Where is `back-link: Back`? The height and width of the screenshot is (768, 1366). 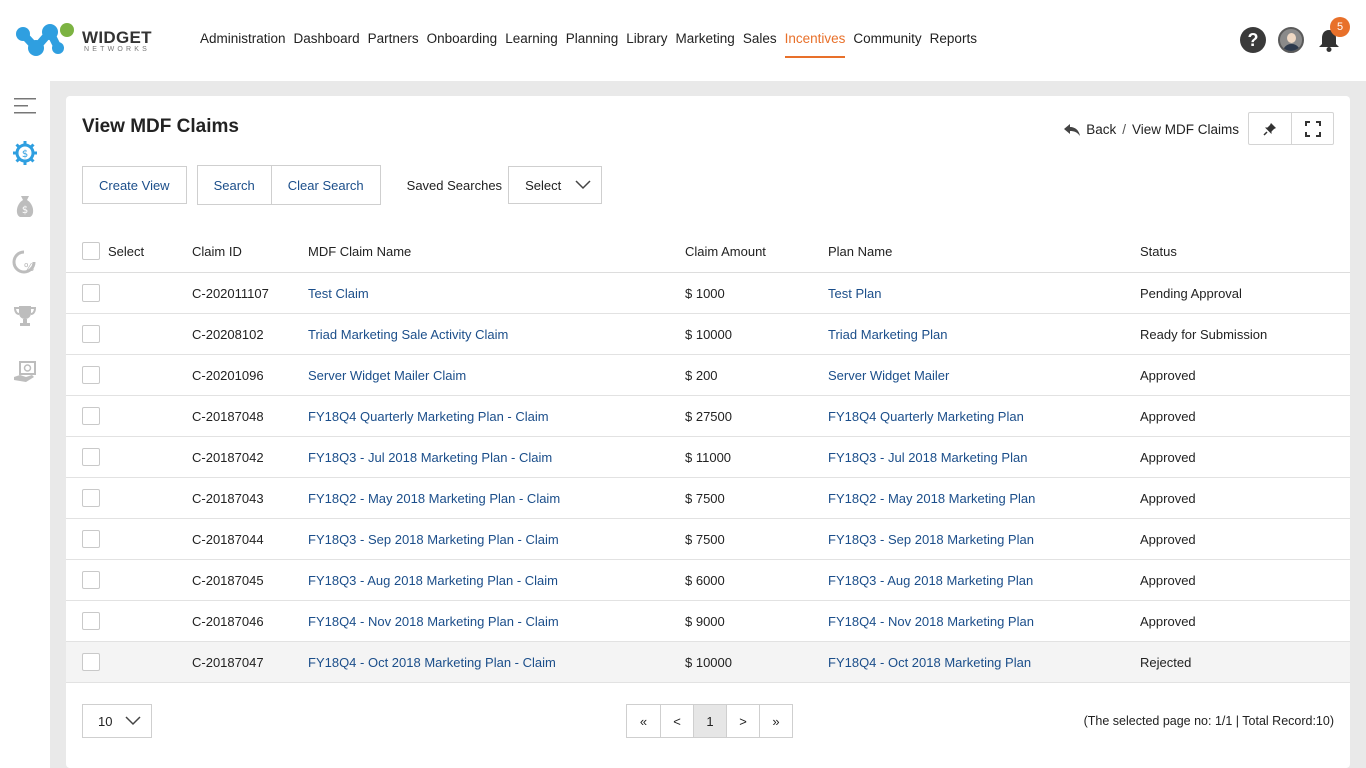
back-link: Back is located at coordinates (1090, 129).